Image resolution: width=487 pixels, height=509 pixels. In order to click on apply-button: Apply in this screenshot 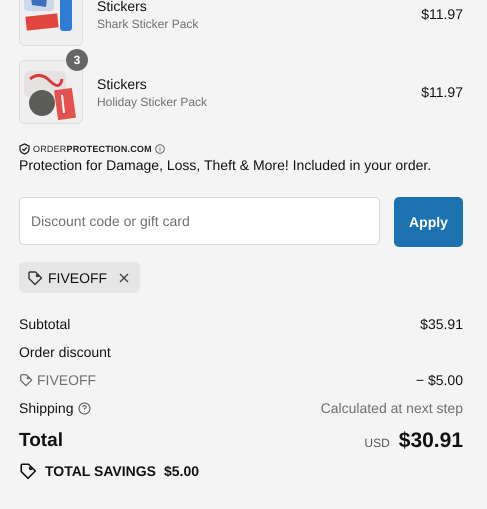, I will do `click(428, 222)`.